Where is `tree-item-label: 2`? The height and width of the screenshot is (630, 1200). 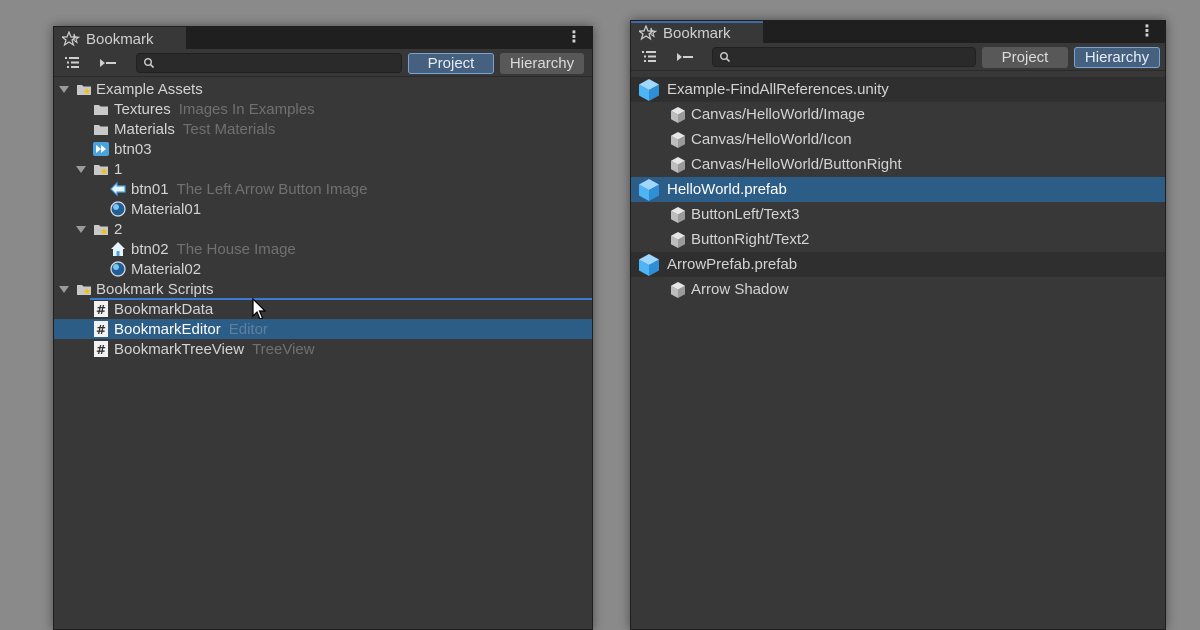 tree-item-label: 2 is located at coordinates (118, 229).